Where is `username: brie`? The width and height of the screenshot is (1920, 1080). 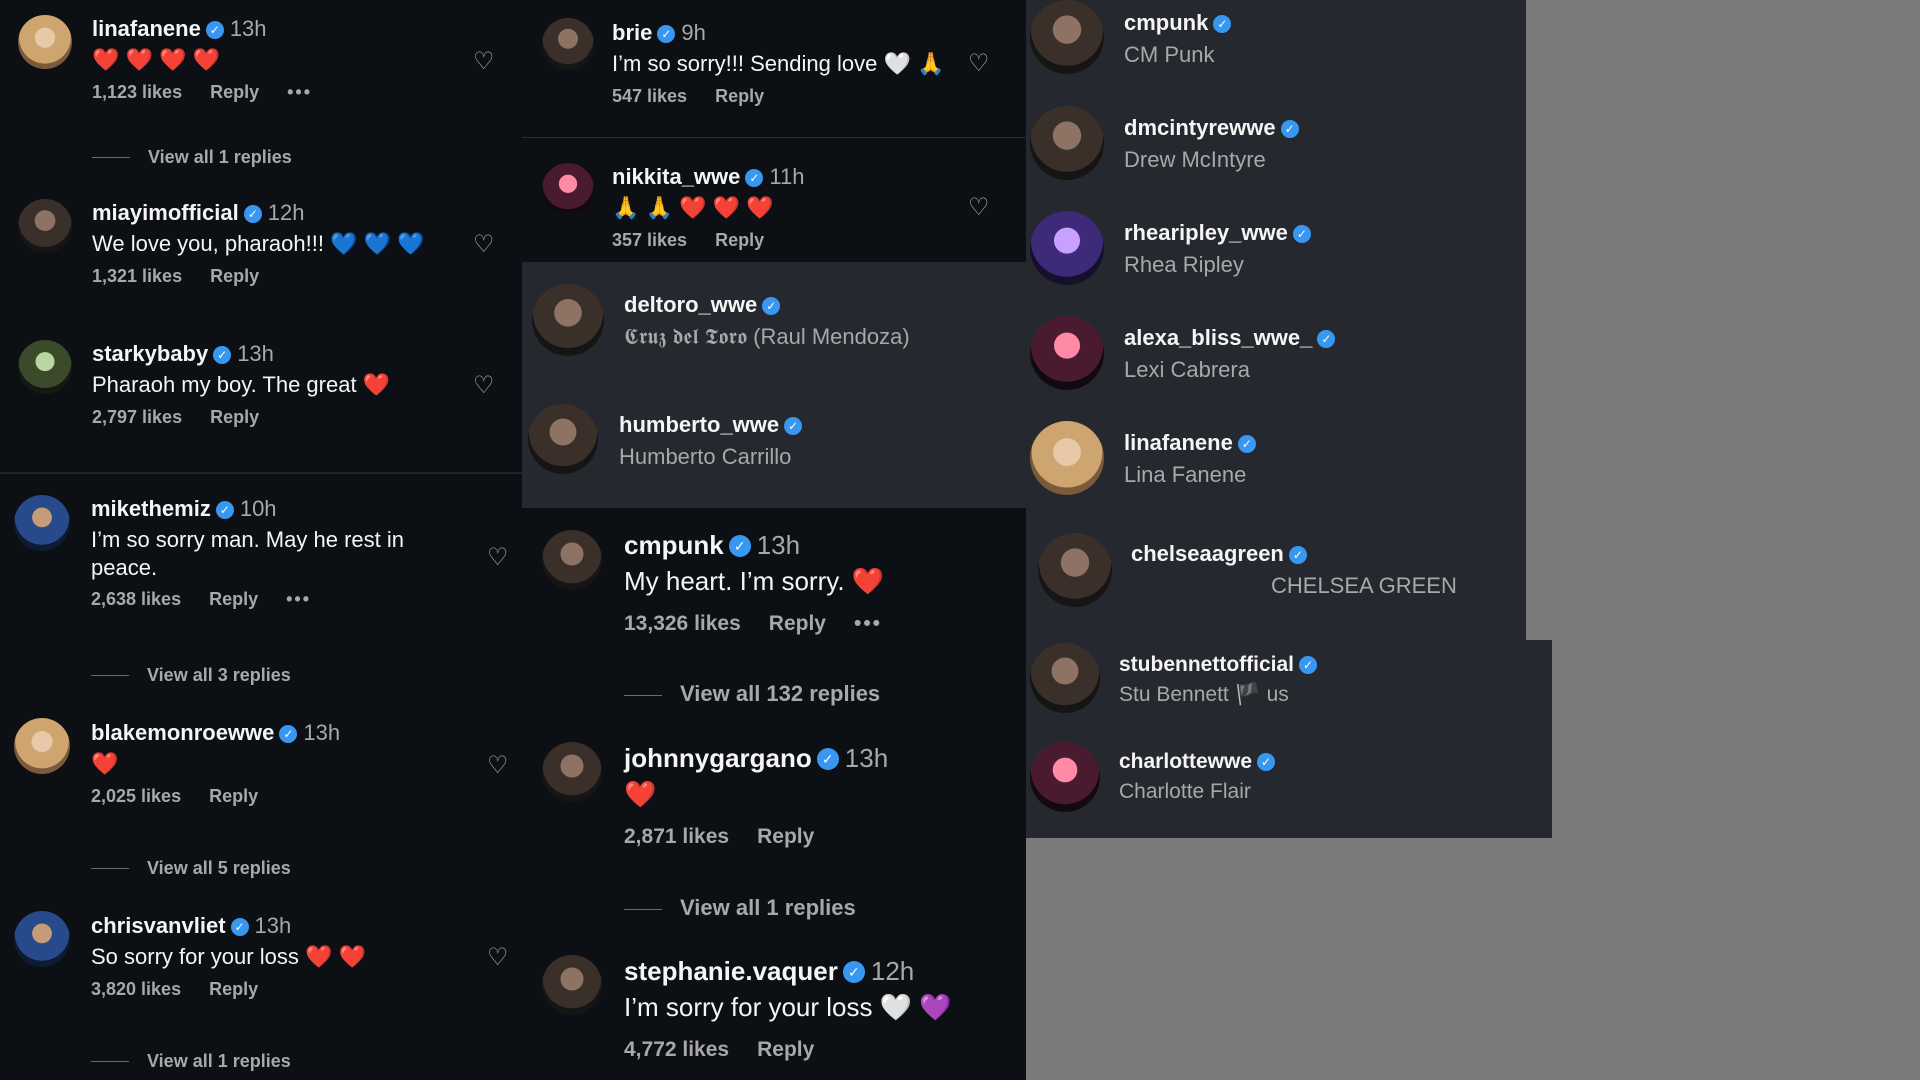 username: brie is located at coordinates (632, 32).